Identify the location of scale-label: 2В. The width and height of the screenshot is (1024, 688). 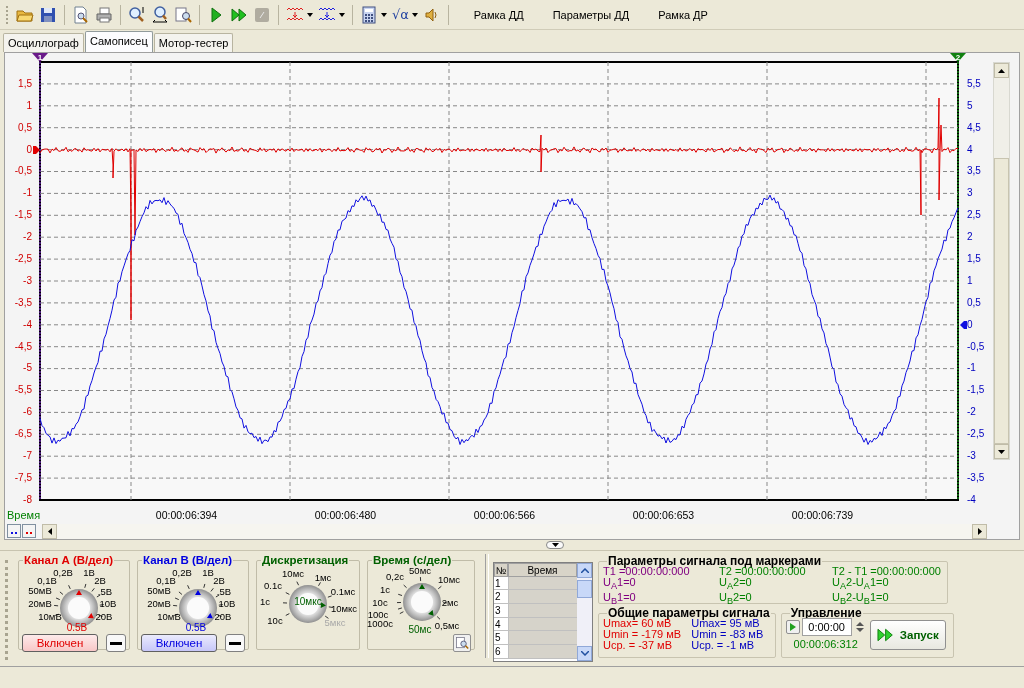
(100, 581).